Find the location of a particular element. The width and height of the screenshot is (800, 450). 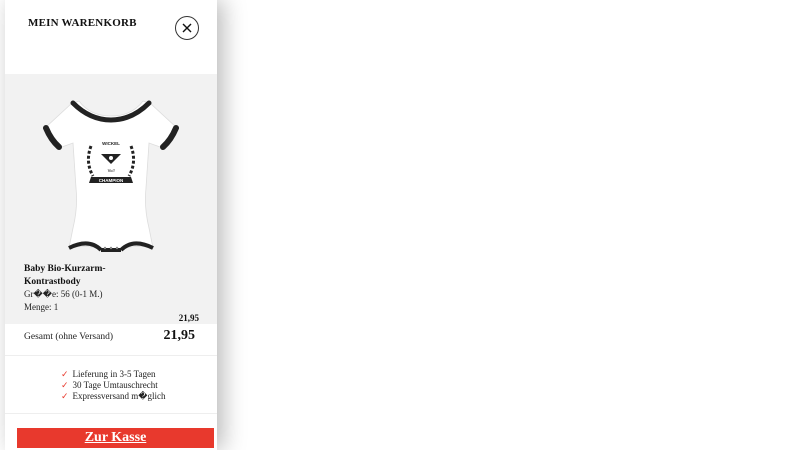

print-top-text: WICKEL is located at coordinates (111, 143).